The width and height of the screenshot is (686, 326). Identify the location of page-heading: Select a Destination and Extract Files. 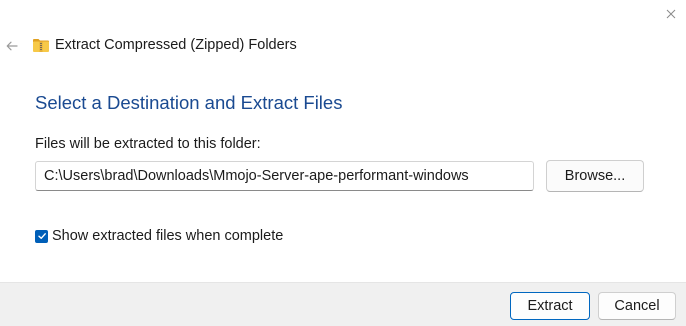
(189, 102).